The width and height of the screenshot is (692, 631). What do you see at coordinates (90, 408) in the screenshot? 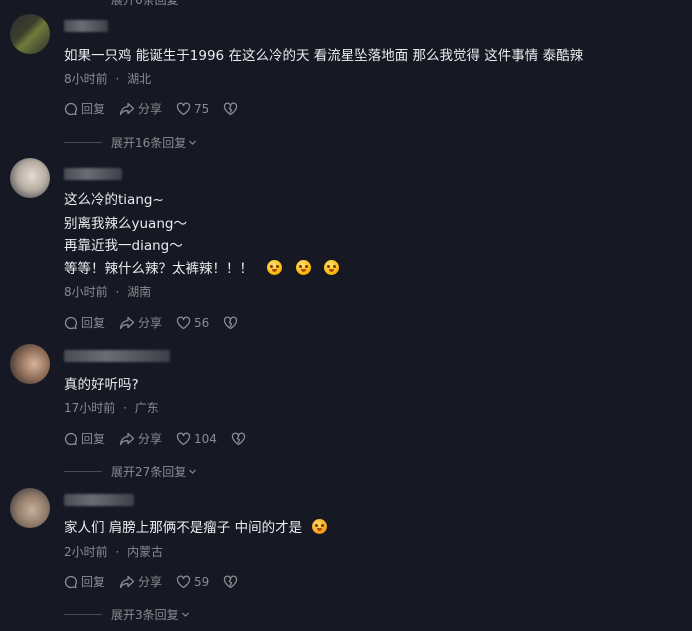
I see `timestamp: 17小时前` at bounding box center [90, 408].